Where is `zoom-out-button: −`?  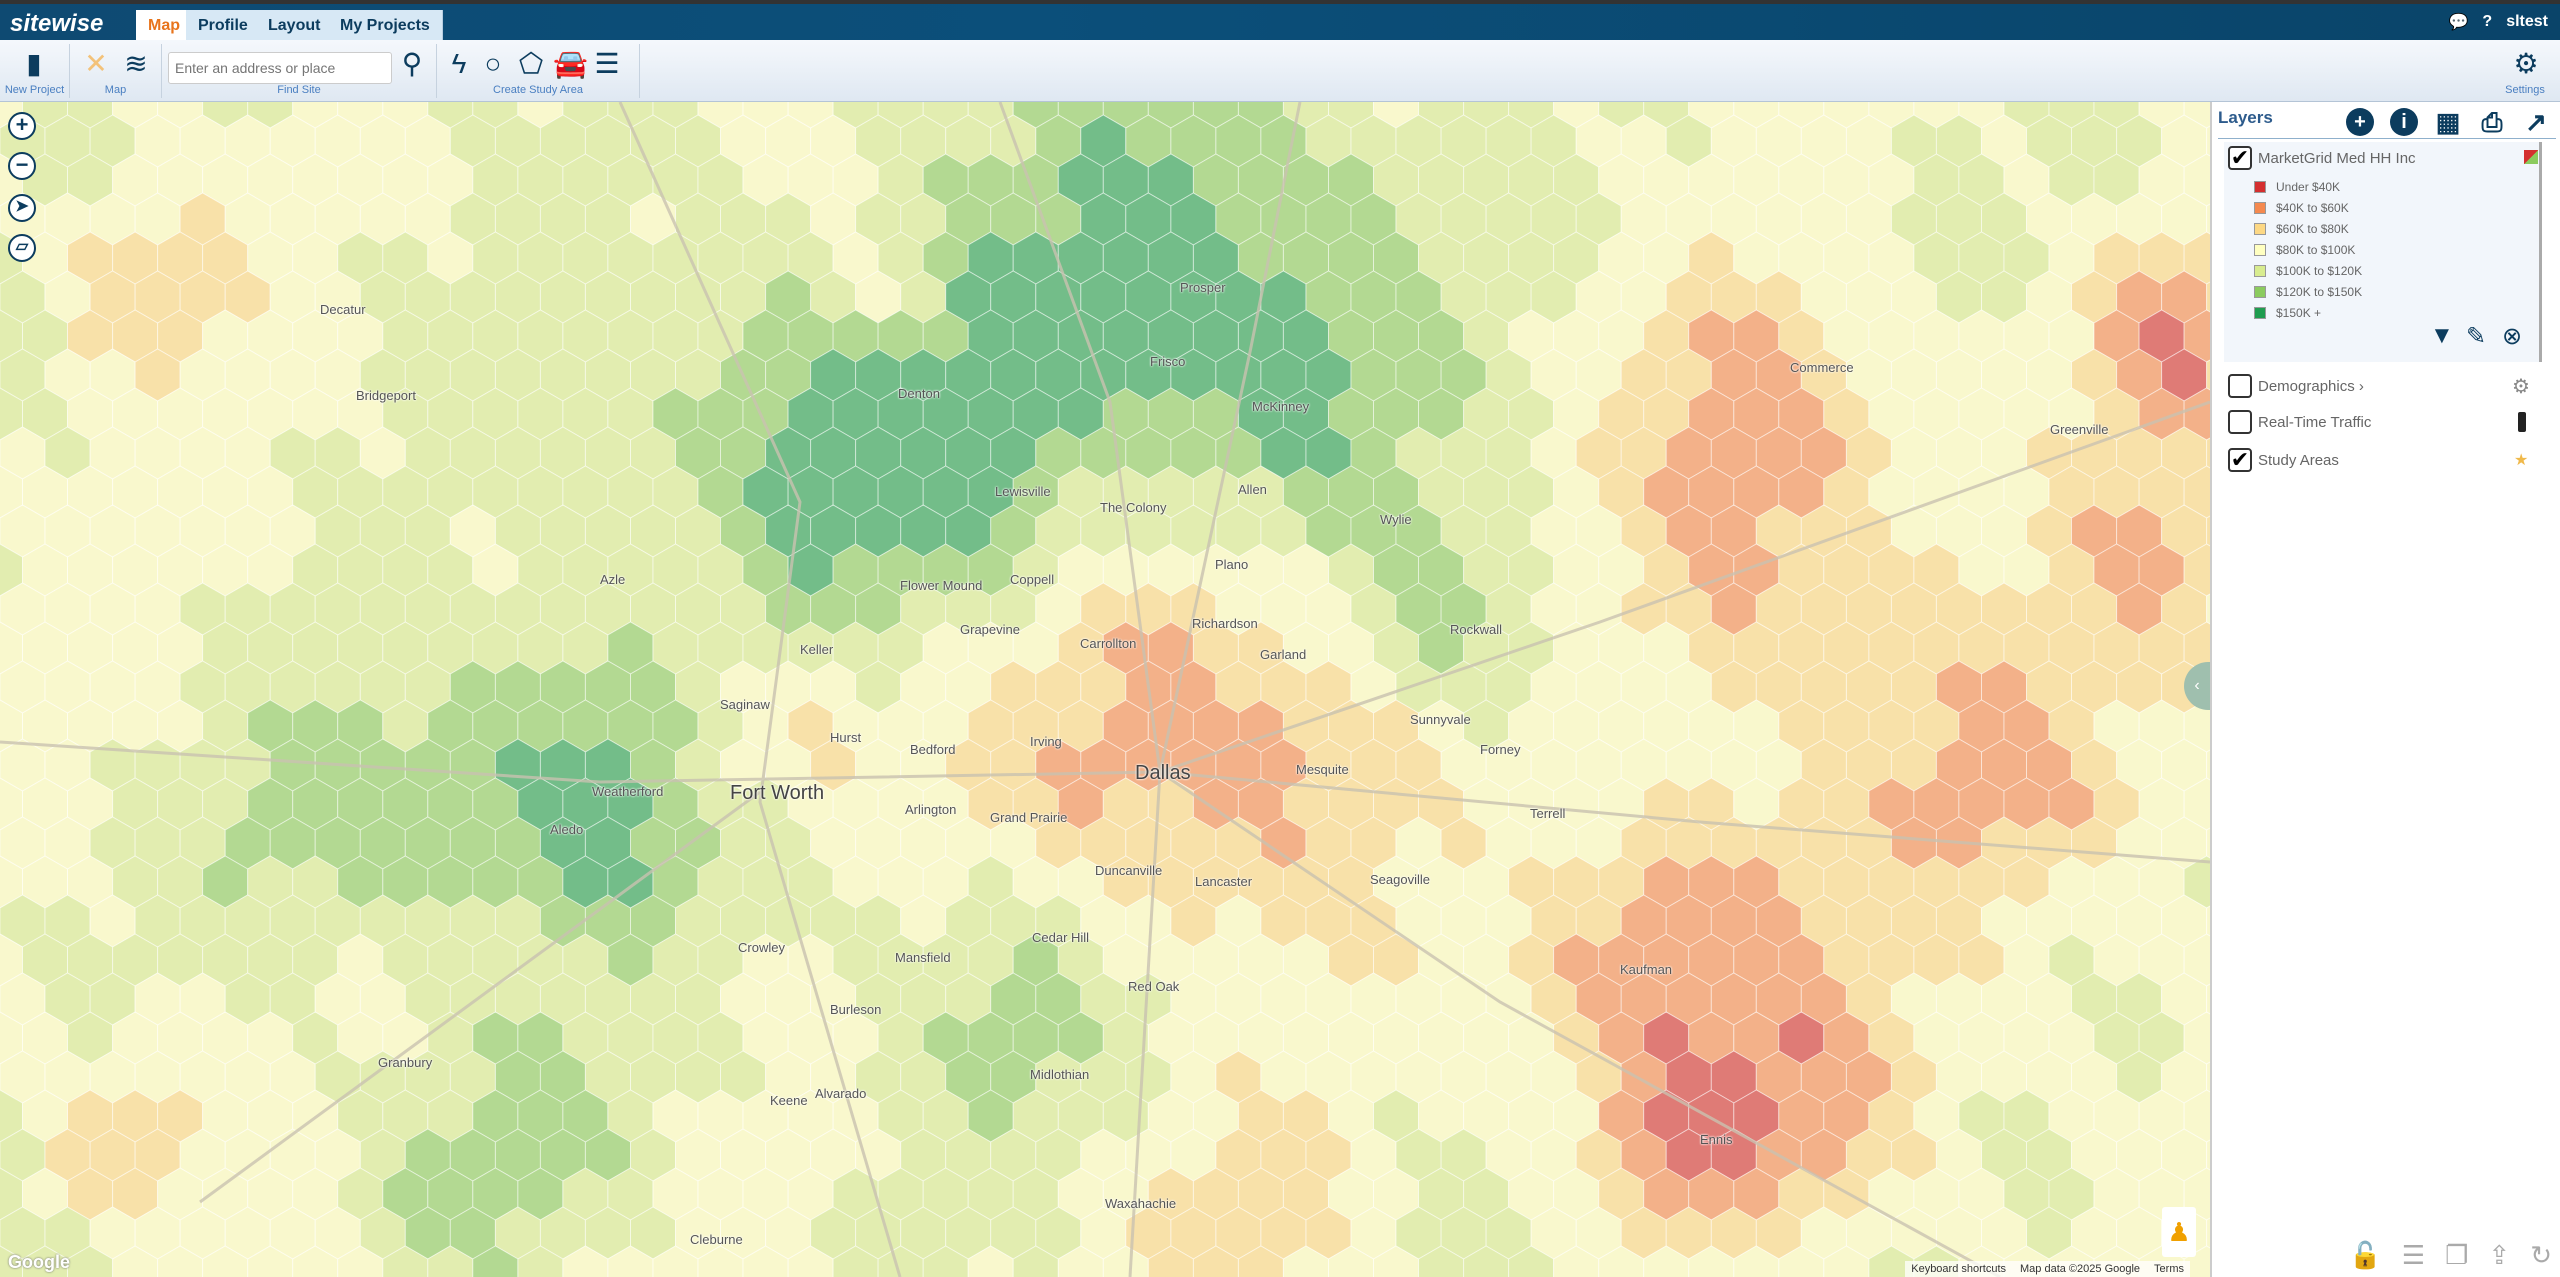
zoom-out-button: − is located at coordinates (22, 166).